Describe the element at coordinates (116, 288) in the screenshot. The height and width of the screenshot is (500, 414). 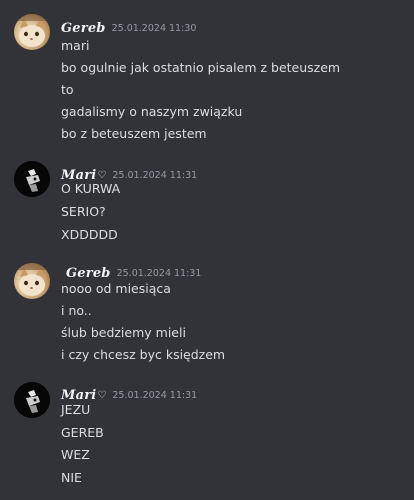
I see `message-line: nooo od miesiąca` at that location.